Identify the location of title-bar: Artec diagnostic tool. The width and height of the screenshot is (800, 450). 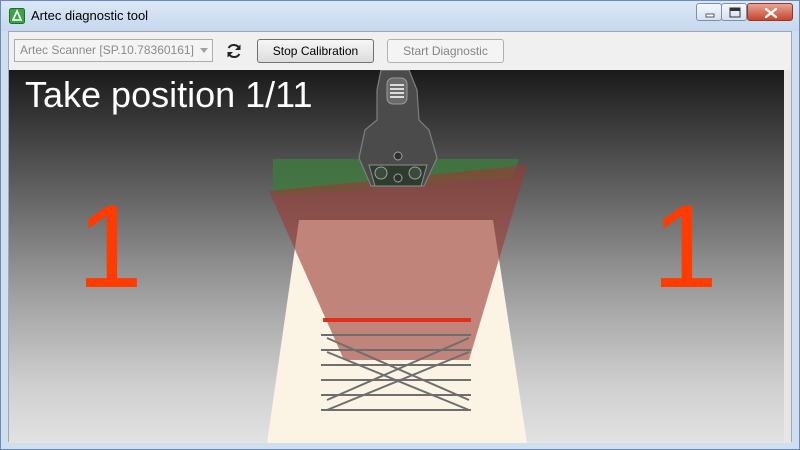
(400, 16).